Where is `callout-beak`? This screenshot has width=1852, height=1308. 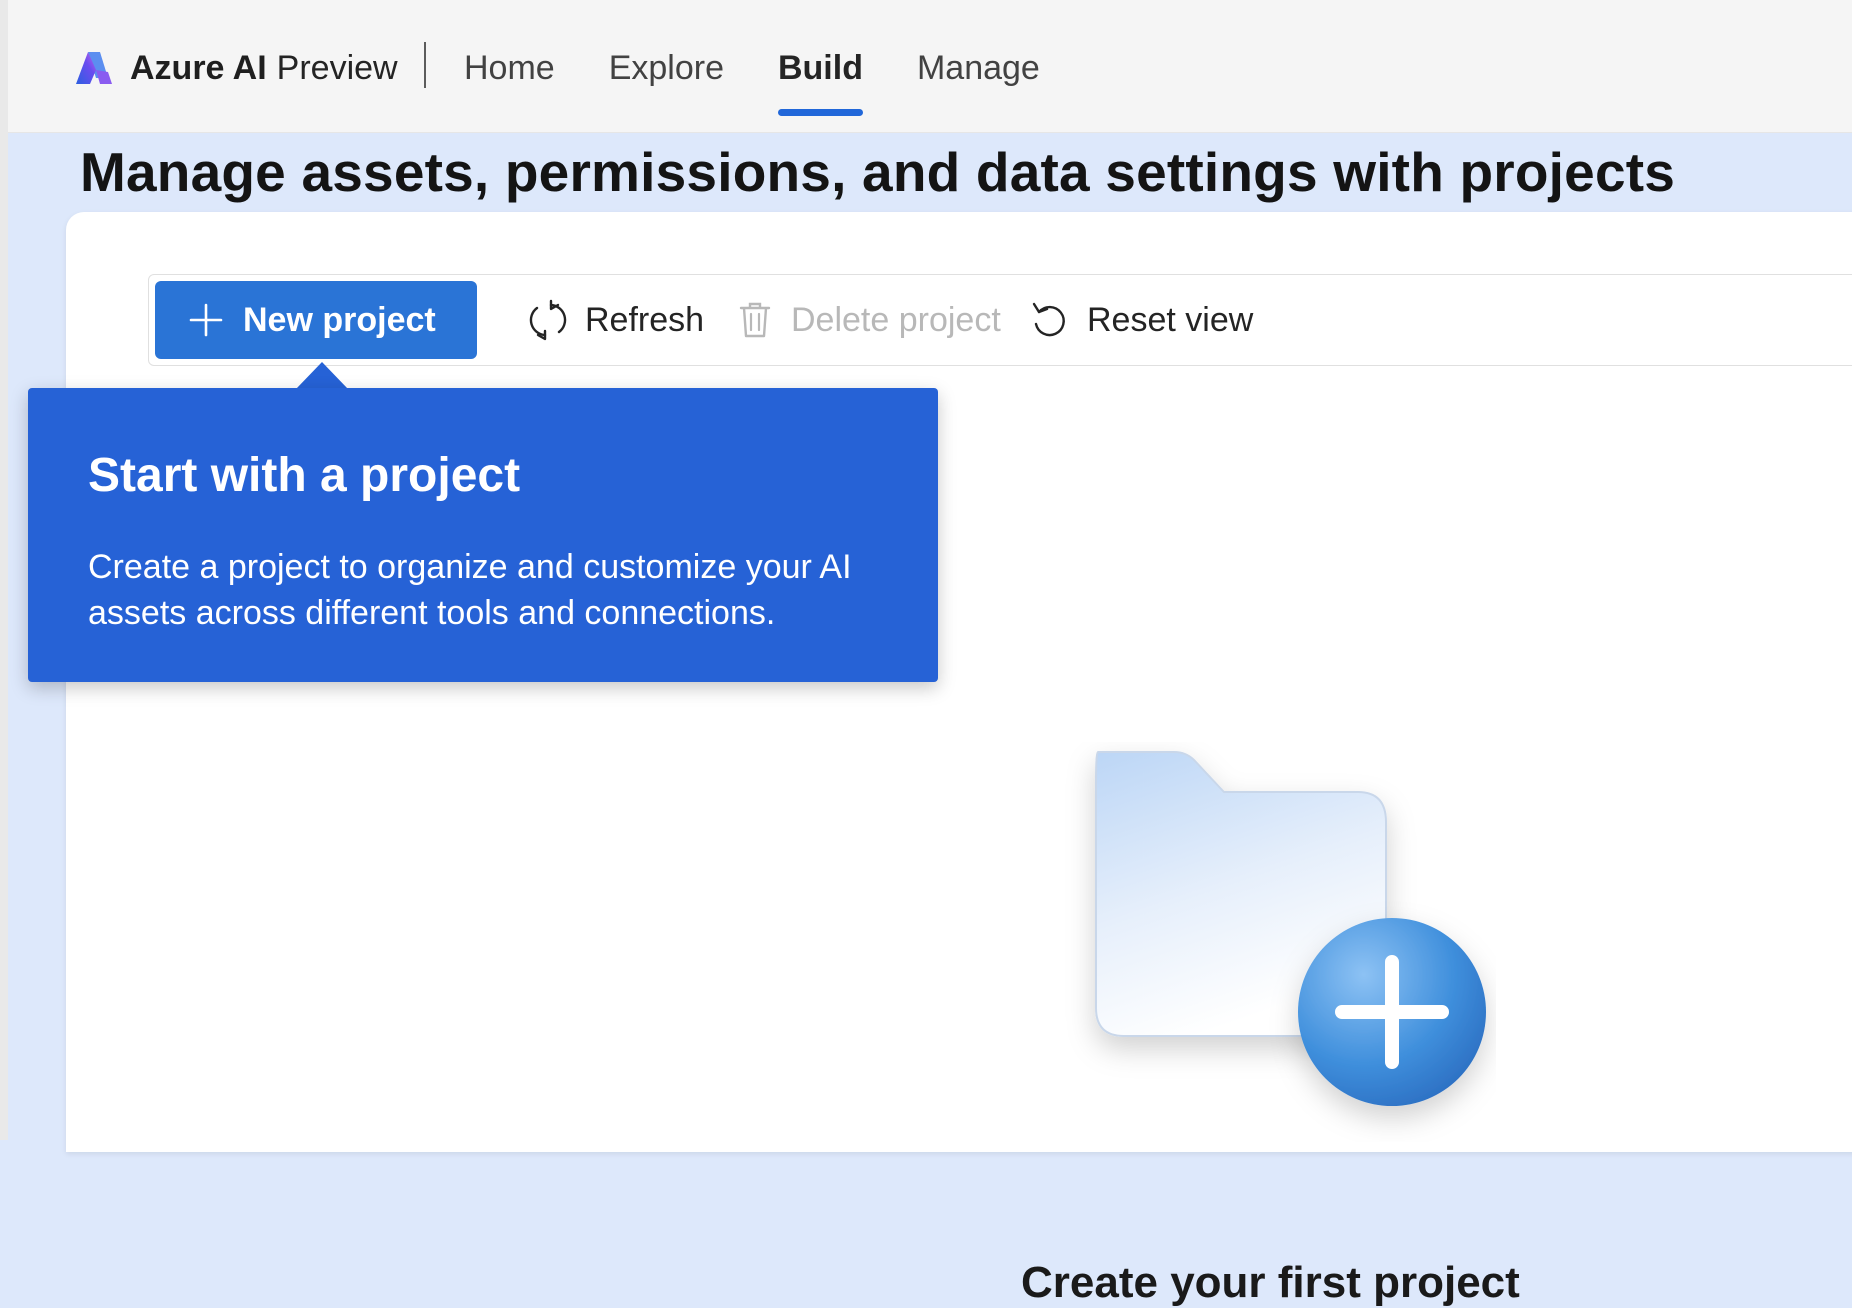
callout-beak is located at coordinates (322, 375).